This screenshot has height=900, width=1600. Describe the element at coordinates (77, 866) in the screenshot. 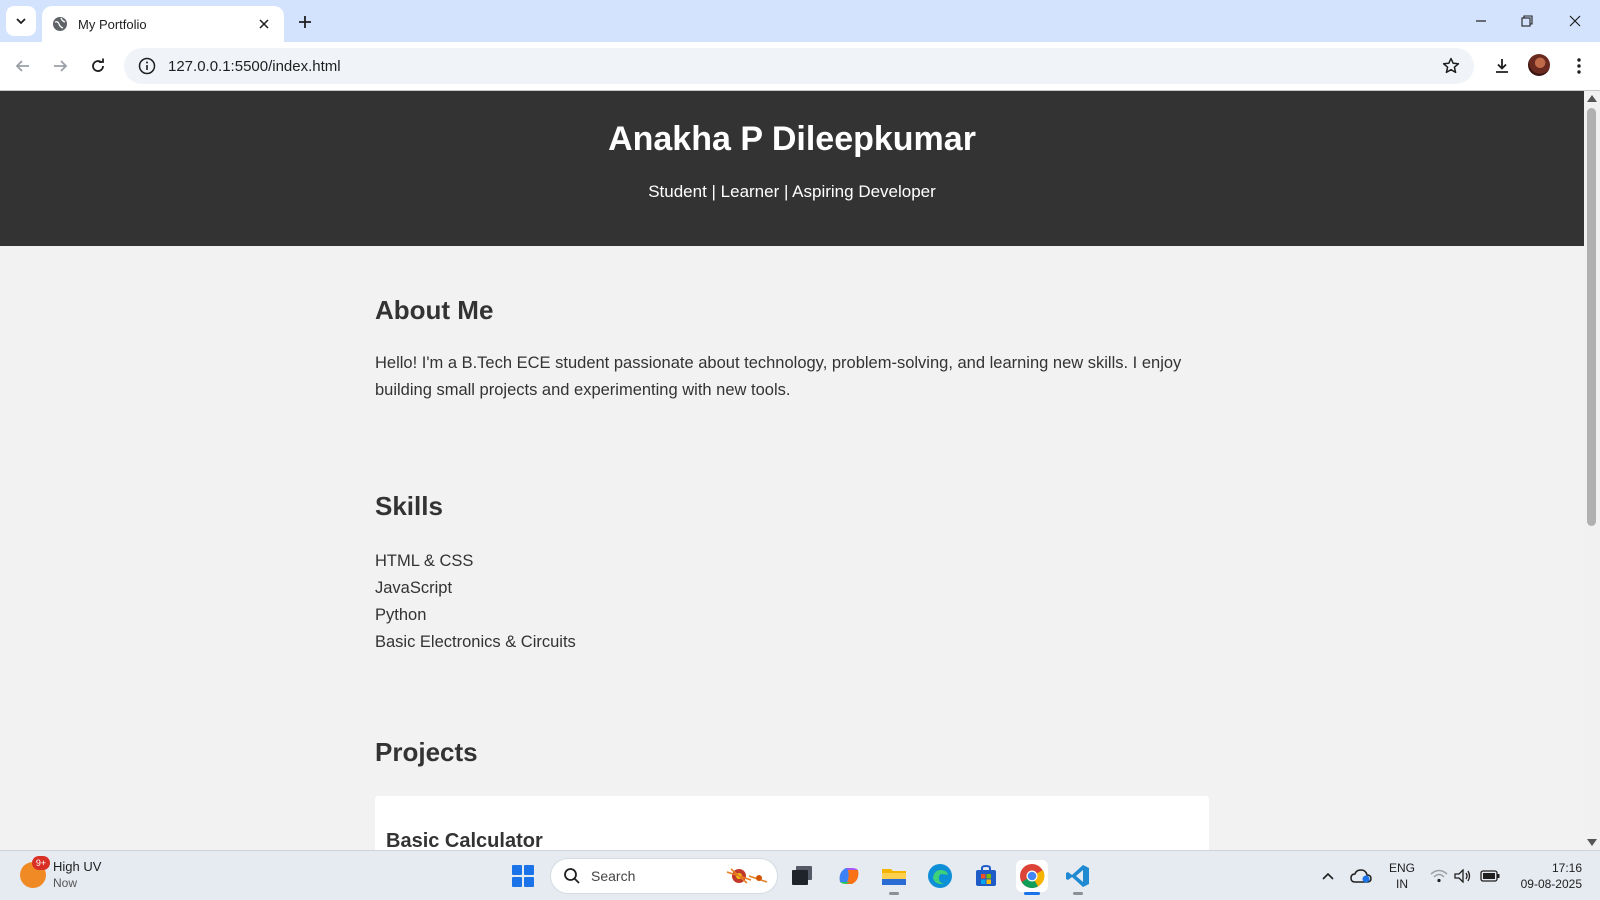

I see `weather-title: High UV` at that location.